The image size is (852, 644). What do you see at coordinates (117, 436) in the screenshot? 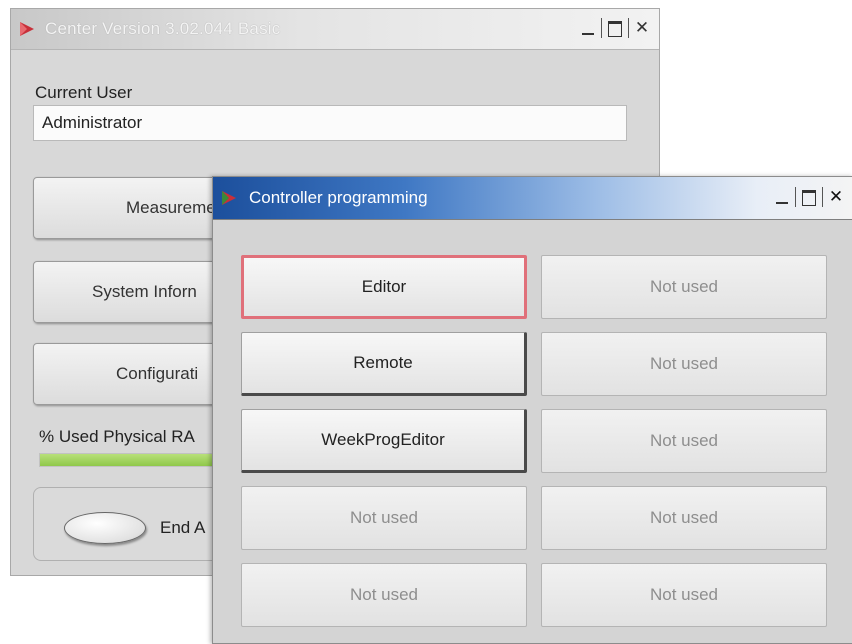
I see `ram-usage-label: % Used Physical RA` at bounding box center [117, 436].